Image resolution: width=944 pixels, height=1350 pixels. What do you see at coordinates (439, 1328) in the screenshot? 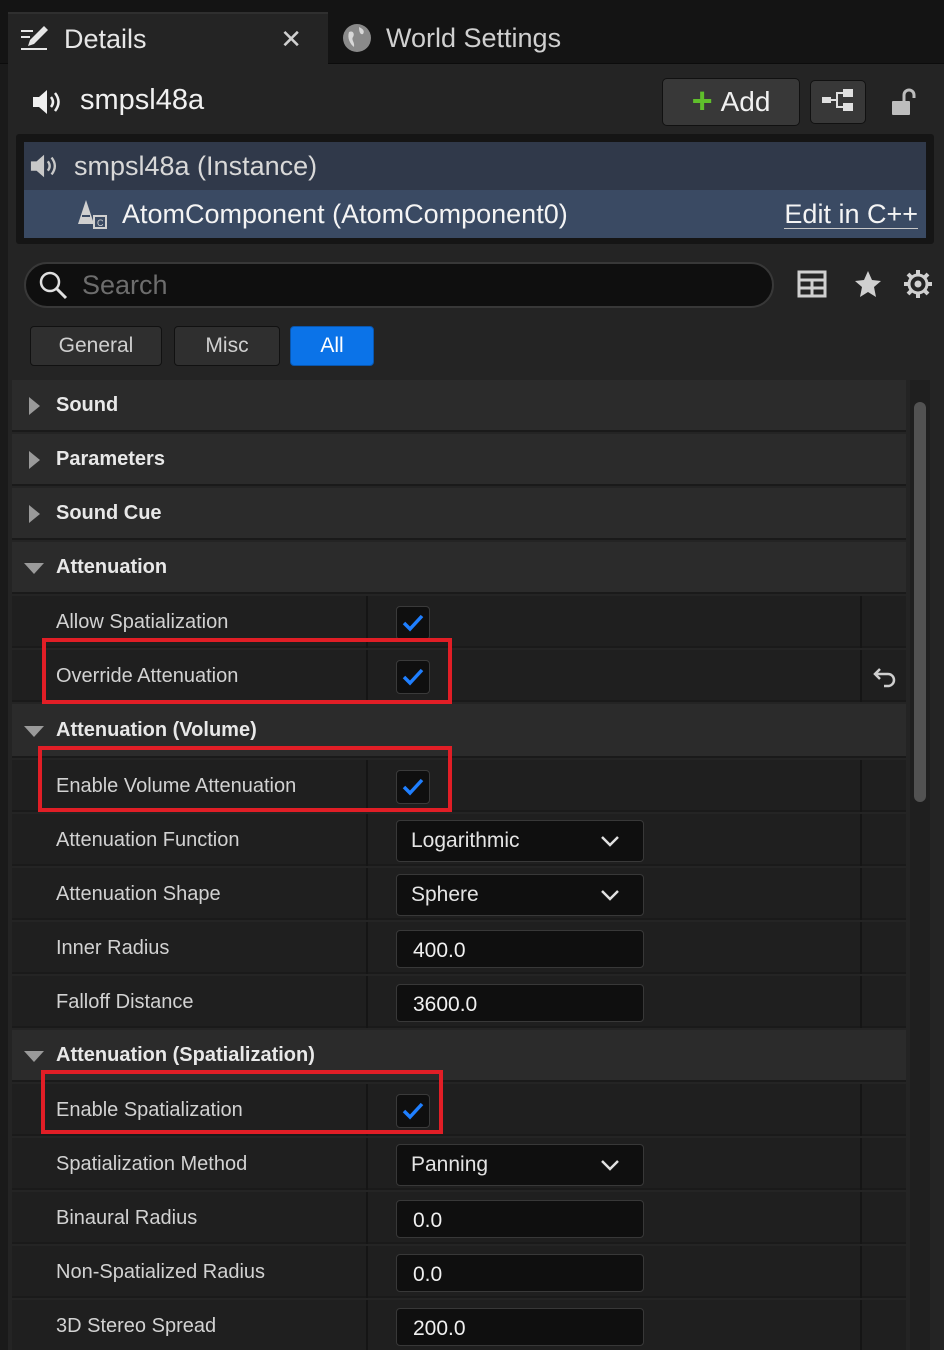
I see `field-value: 200.0` at bounding box center [439, 1328].